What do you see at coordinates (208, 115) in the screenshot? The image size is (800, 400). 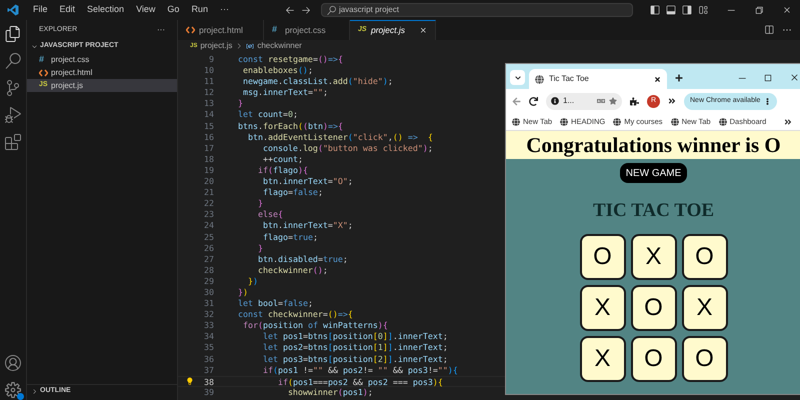 I see `line-number: 14` at bounding box center [208, 115].